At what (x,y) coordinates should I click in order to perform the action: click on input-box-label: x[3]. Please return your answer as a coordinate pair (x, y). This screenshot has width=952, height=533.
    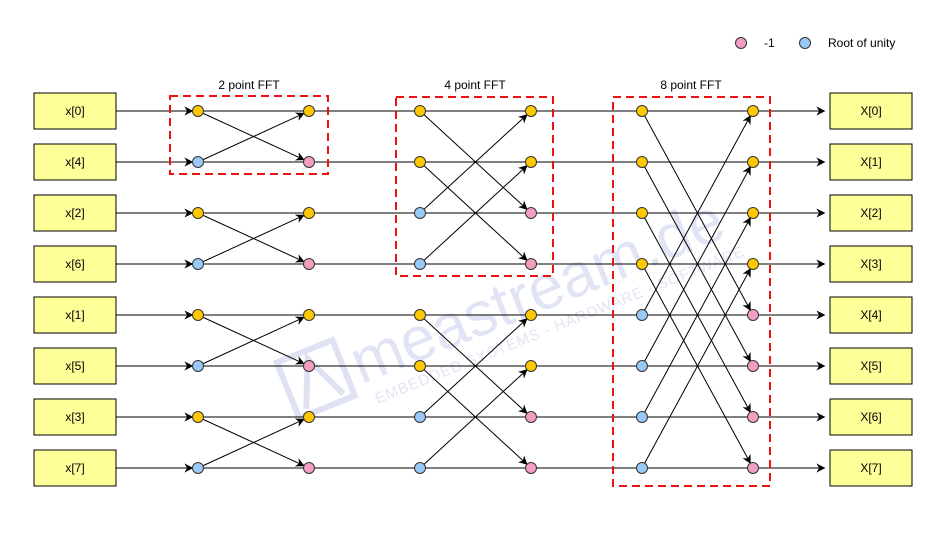
    Looking at the image, I should click on (74, 417).